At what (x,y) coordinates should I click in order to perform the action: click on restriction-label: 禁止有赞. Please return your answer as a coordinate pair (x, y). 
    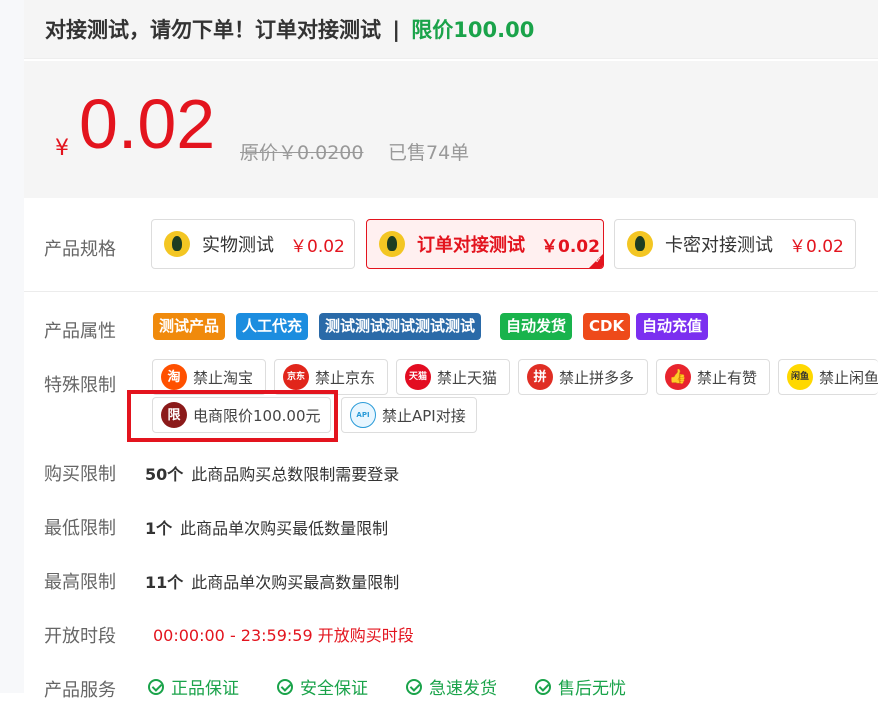
    Looking at the image, I should click on (727, 377).